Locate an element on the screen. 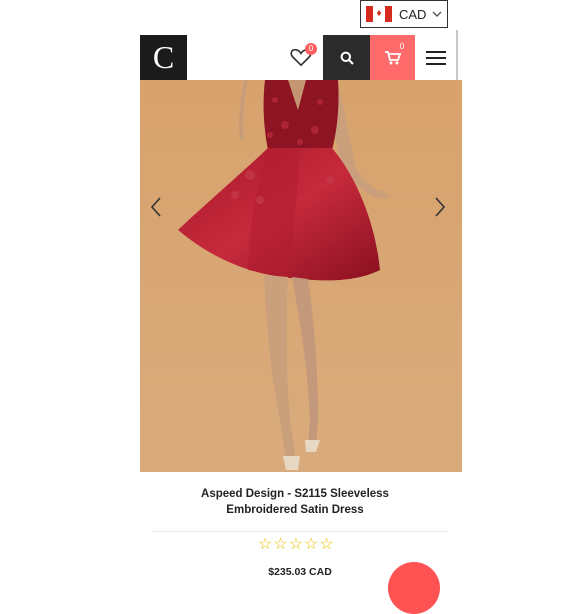 This screenshot has width=580, height=614. divider is located at coordinates (300, 531).